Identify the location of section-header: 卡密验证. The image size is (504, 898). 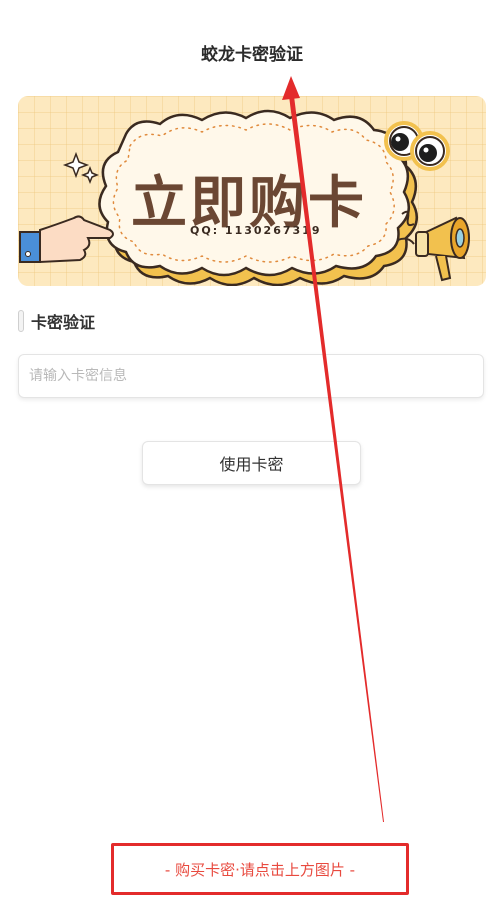
(56, 321).